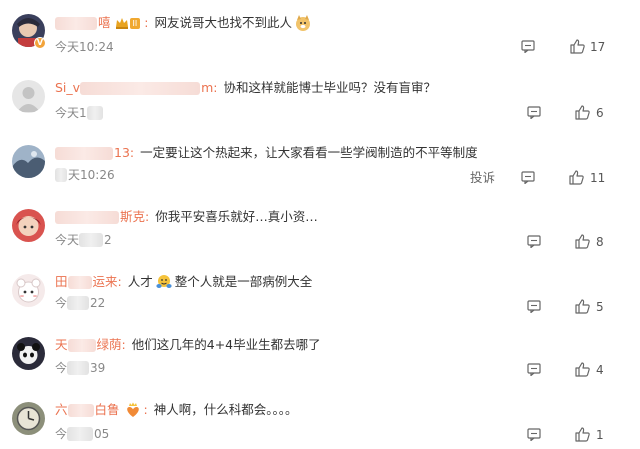 The image size is (640, 449). Describe the element at coordinates (482, 178) in the screenshot. I see `report-button: 投诉` at that location.